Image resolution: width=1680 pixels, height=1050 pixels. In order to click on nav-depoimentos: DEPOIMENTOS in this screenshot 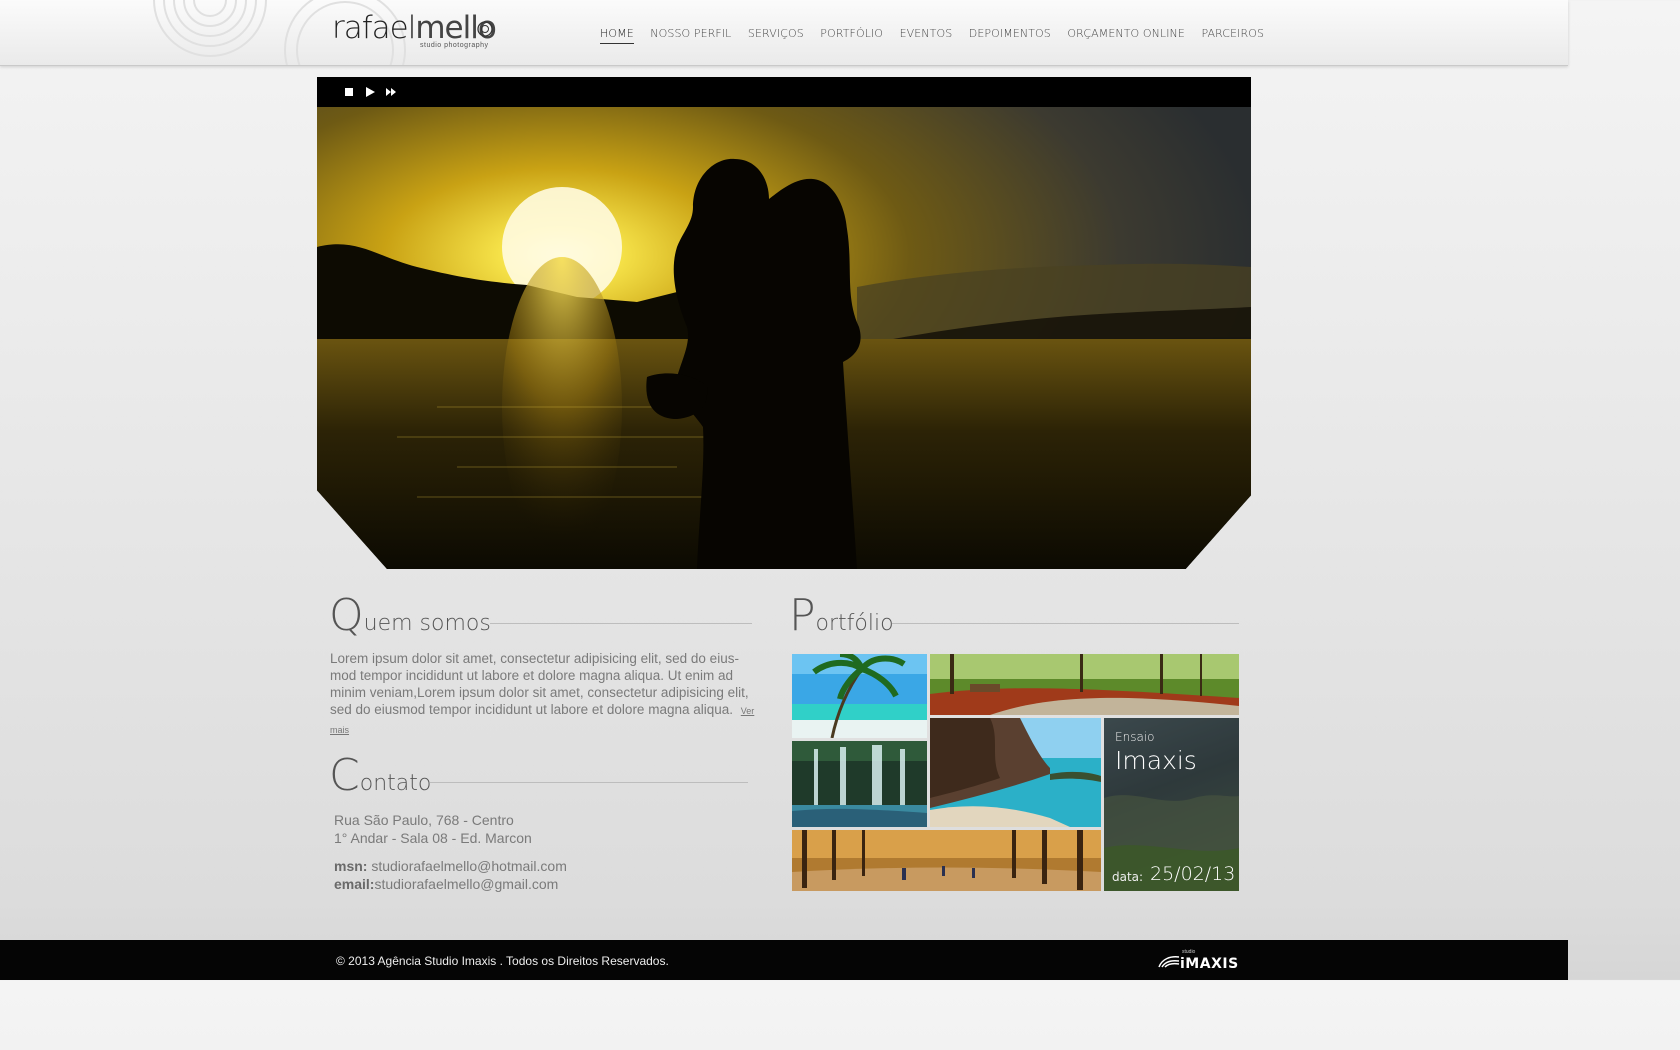, I will do `click(1010, 34)`.